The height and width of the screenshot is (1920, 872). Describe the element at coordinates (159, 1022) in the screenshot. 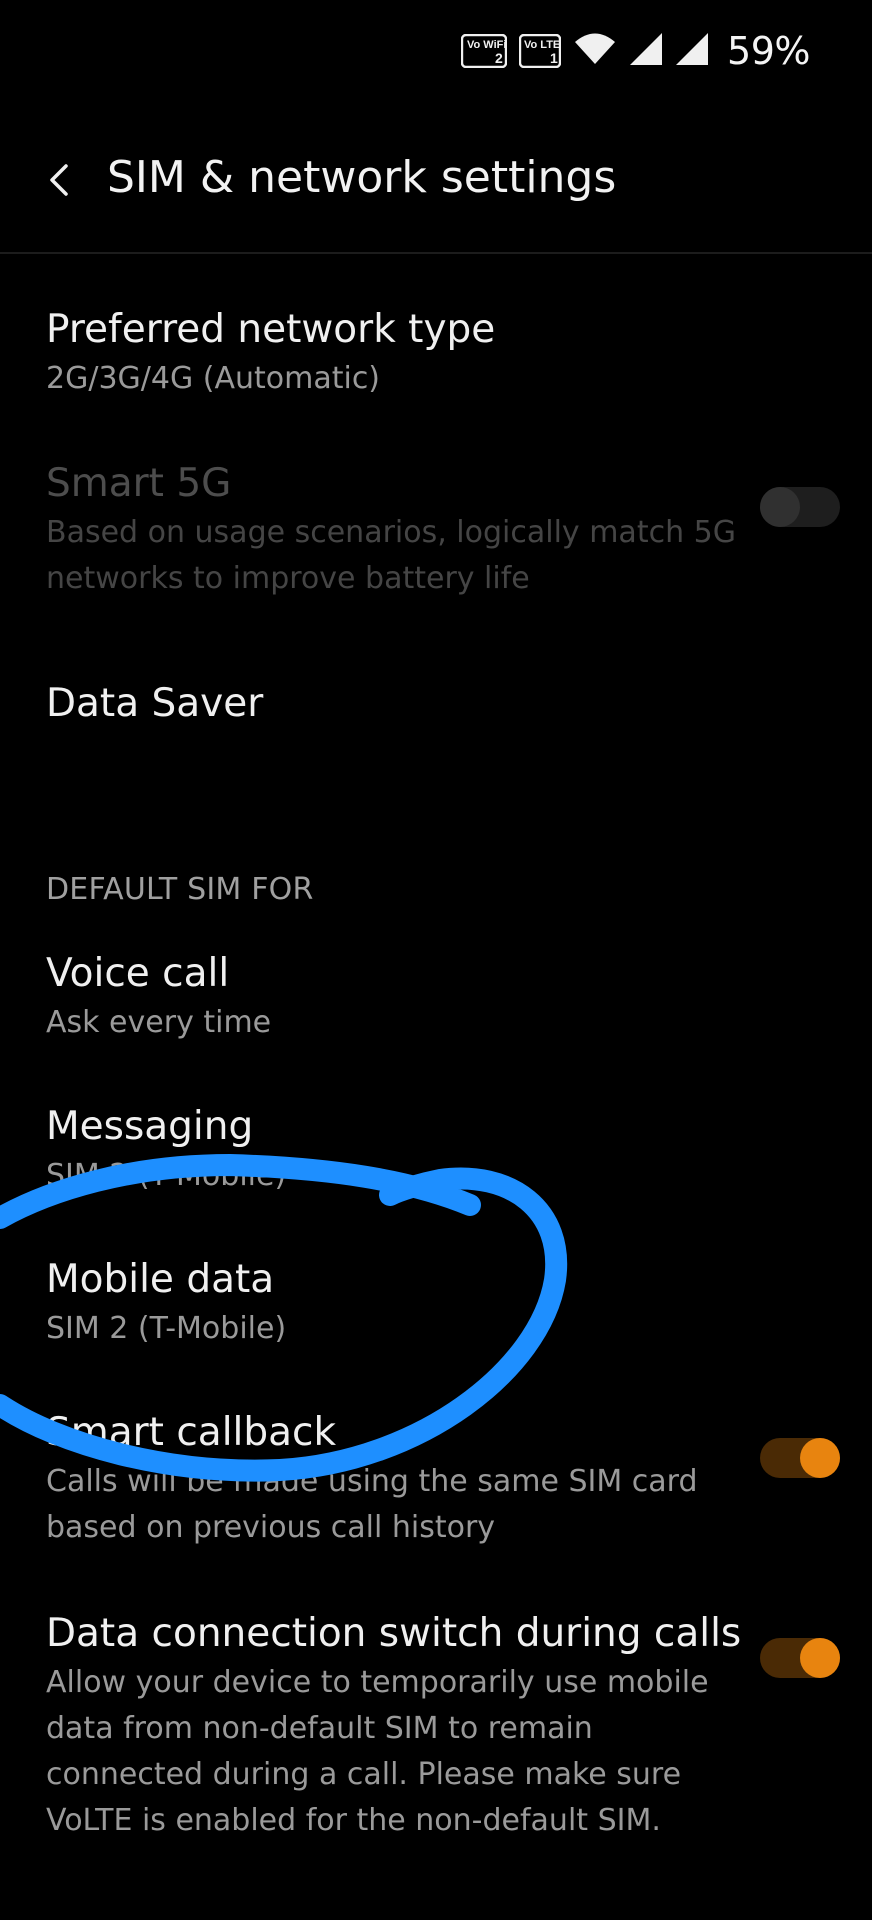

I see `voice-call-value: Ask every time` at that location.